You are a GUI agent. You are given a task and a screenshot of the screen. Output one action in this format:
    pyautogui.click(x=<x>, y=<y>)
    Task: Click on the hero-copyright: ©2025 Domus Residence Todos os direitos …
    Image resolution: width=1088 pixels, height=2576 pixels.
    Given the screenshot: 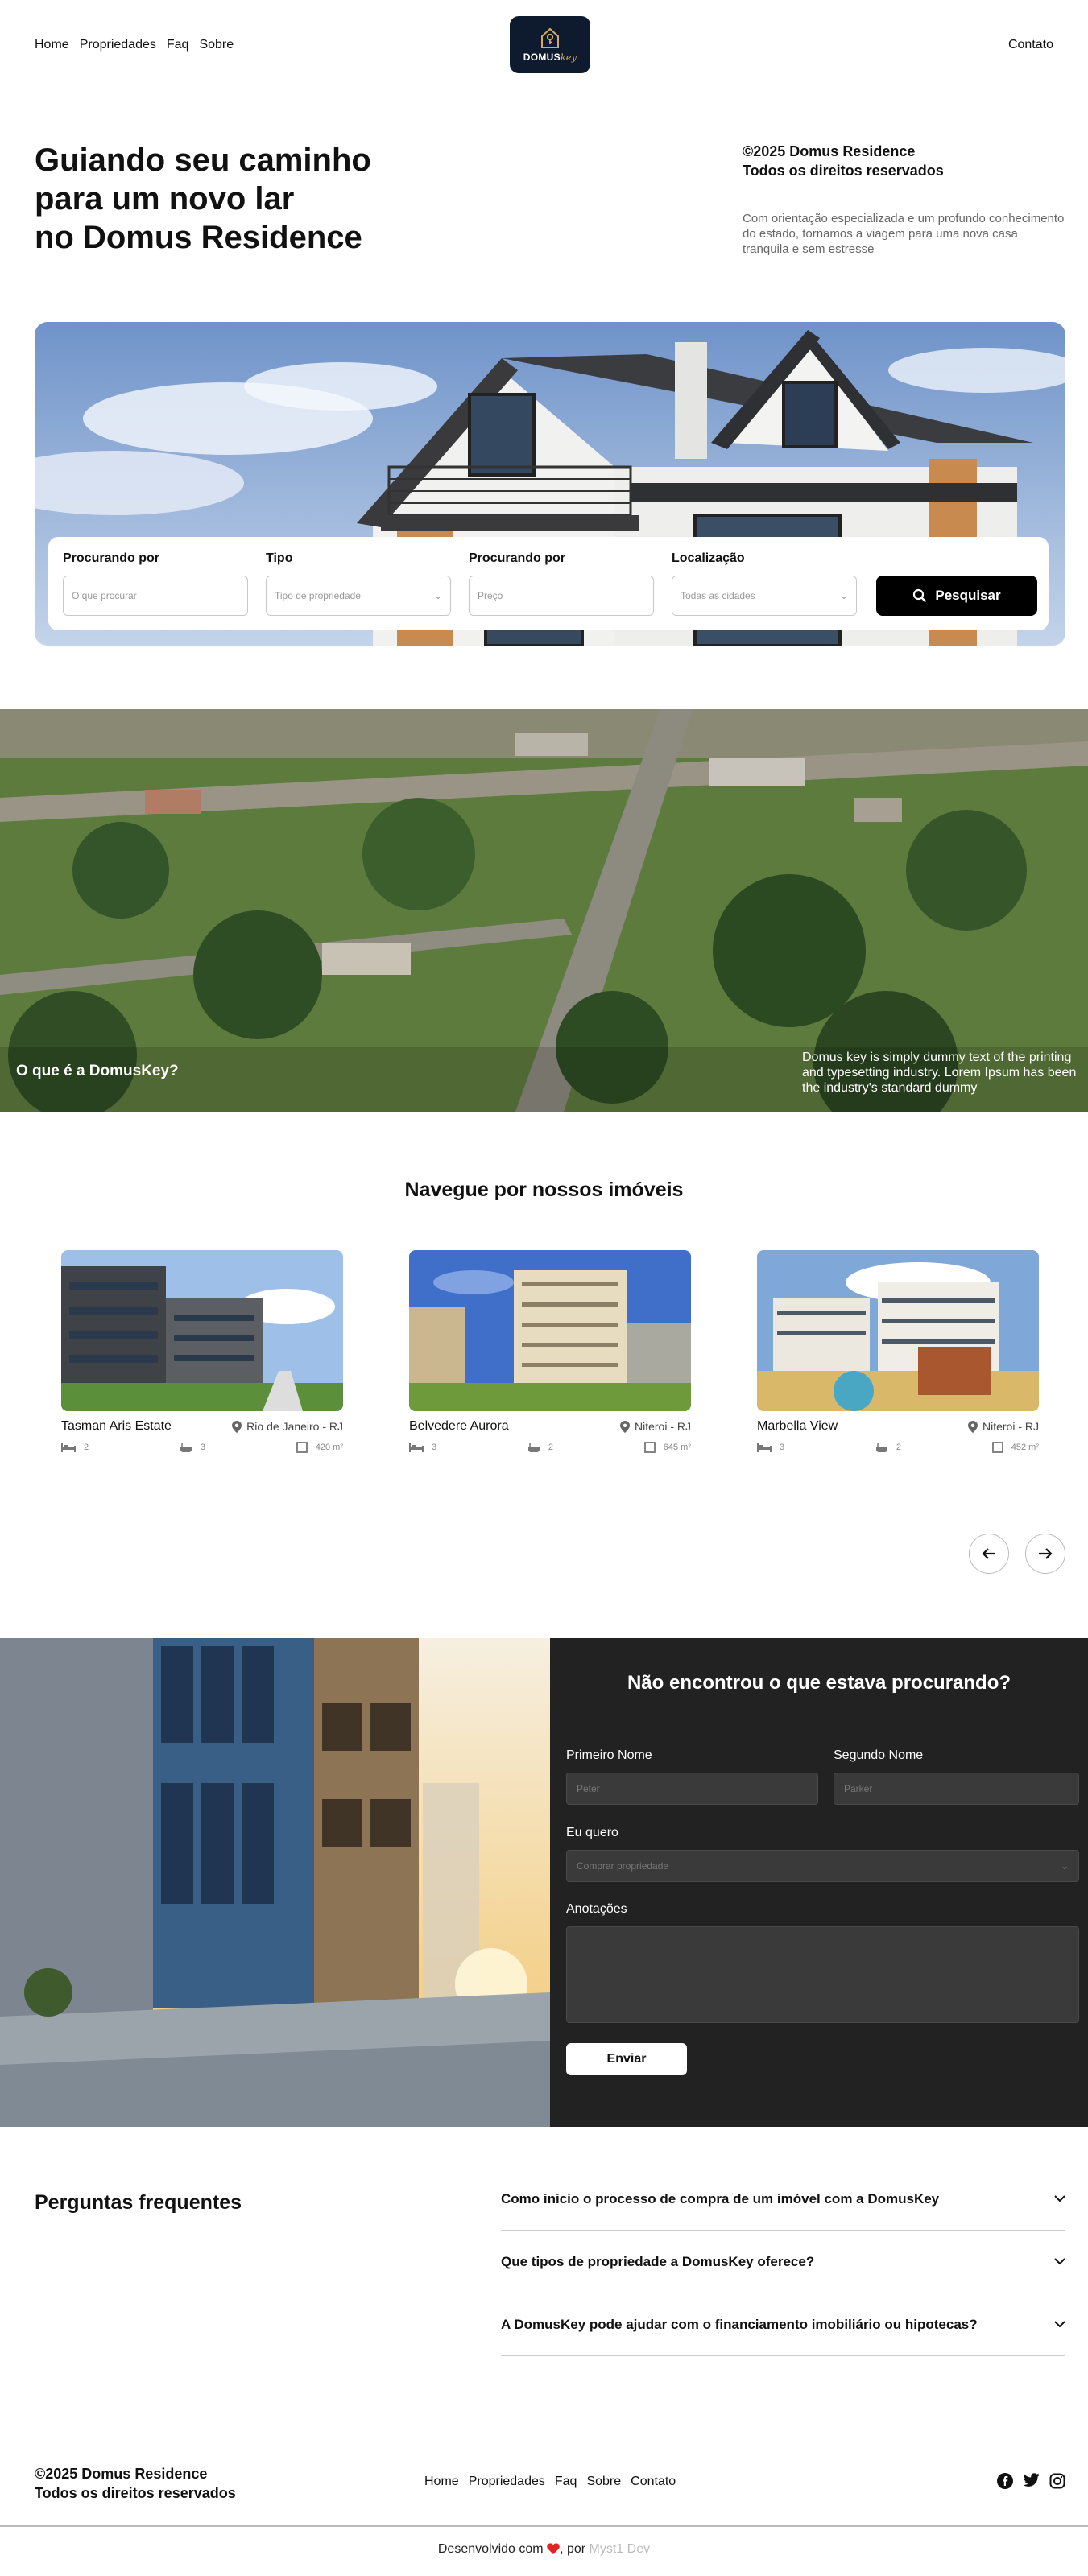 What is the action you would take?
    pyautogui.click(x=843, y=161)
    